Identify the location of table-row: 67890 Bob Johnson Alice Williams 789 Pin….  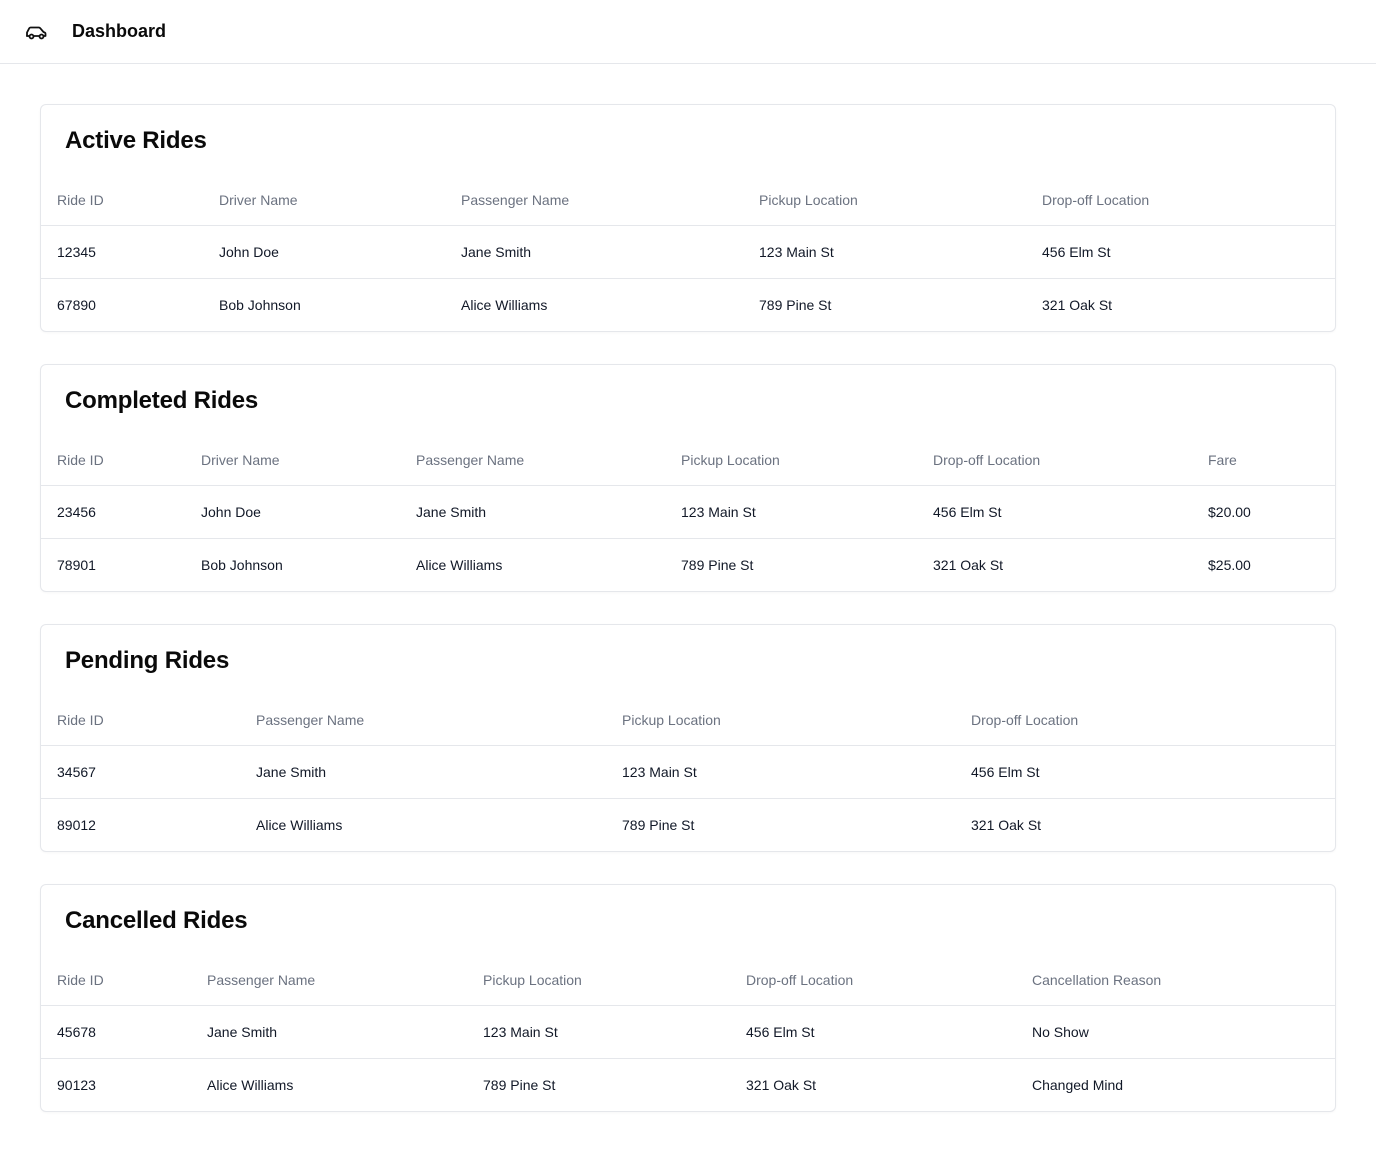
(688, 304).